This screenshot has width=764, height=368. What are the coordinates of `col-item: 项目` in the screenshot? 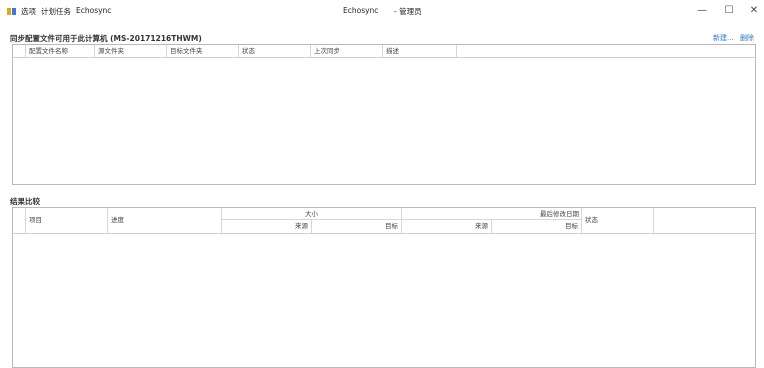 It's located at (67, 220).